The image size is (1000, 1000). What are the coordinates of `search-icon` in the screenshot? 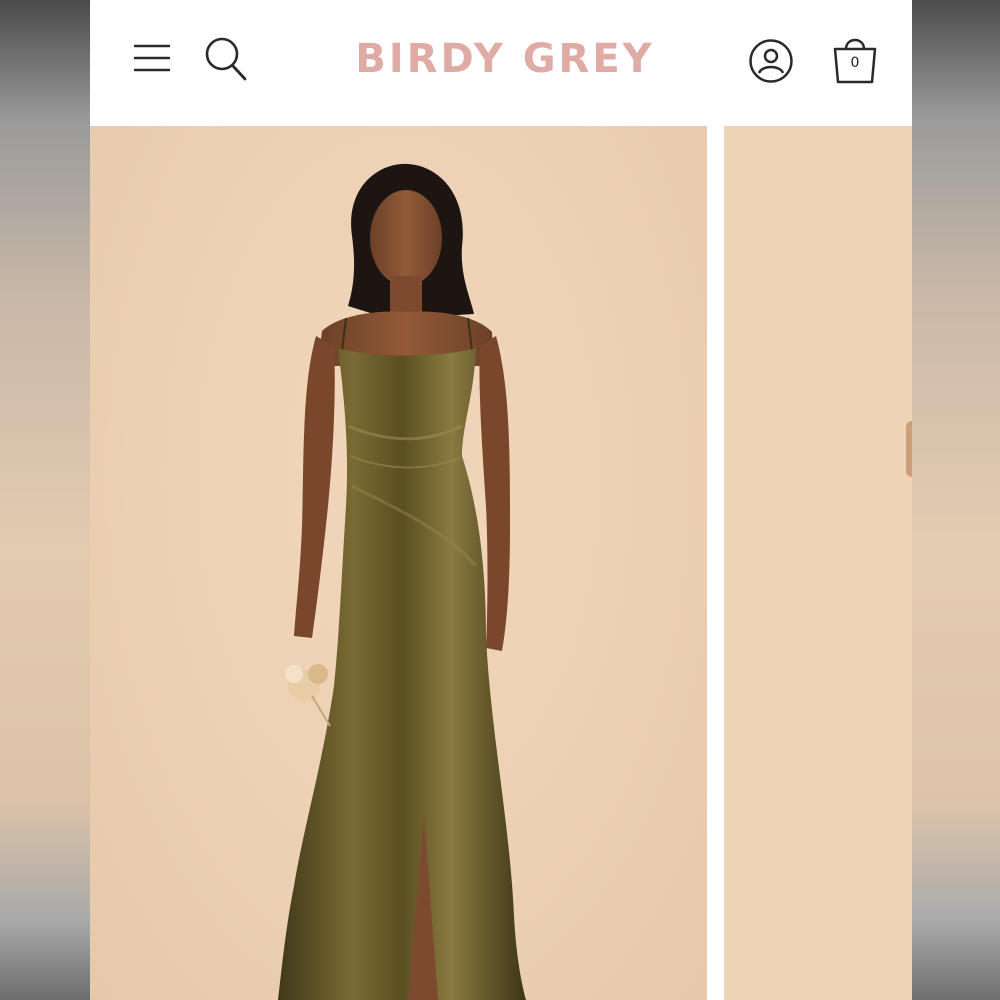 It's located at (226, 59).